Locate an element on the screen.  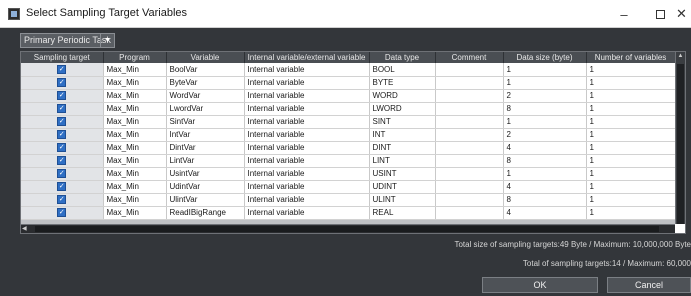
table-row: ✓ Max_Min DintVar Internal variable DINT 4 1 is located at coordinates (348, 148).